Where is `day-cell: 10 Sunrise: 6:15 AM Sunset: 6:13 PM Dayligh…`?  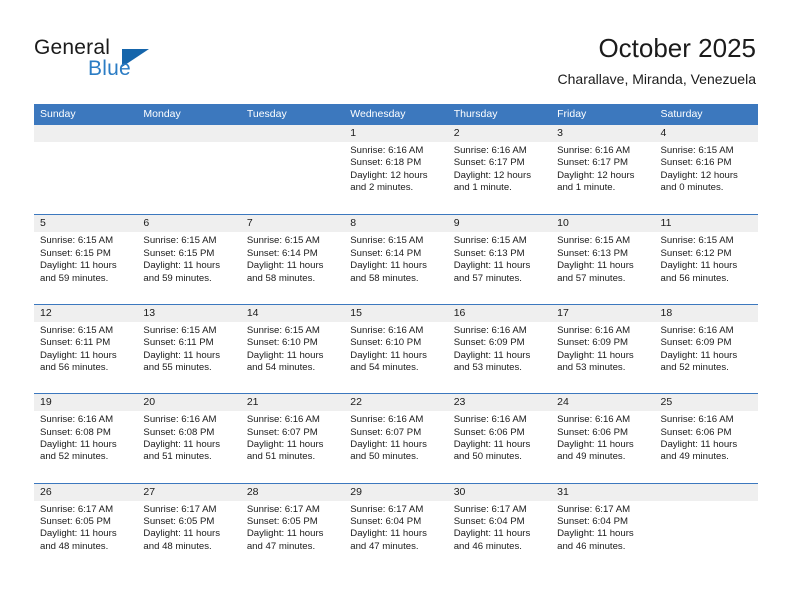 day-cell: 10 Sunrise: 6:15 AM Sunset: 6:13 PM Dayligh… is located at coordinates (603, 259).